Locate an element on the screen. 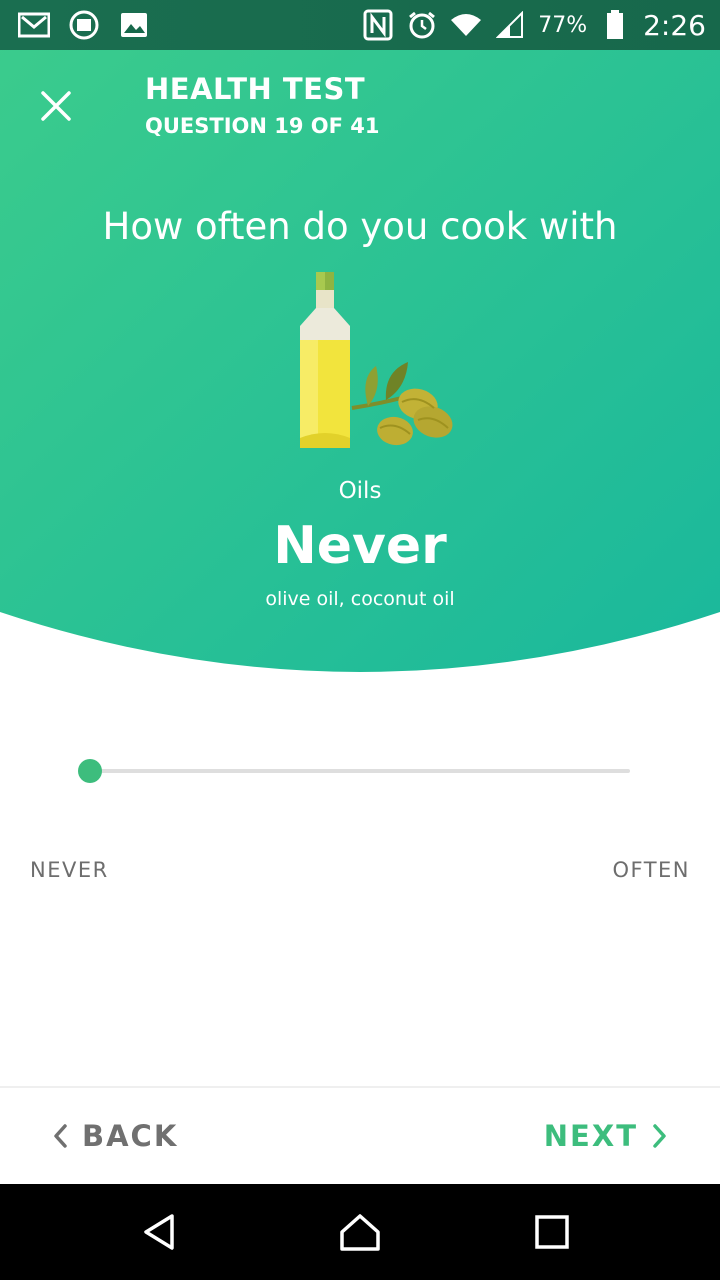 The height and width of the screenshot is (1280, 720). triangle-back-icon is located at coordinates (159, 1232).